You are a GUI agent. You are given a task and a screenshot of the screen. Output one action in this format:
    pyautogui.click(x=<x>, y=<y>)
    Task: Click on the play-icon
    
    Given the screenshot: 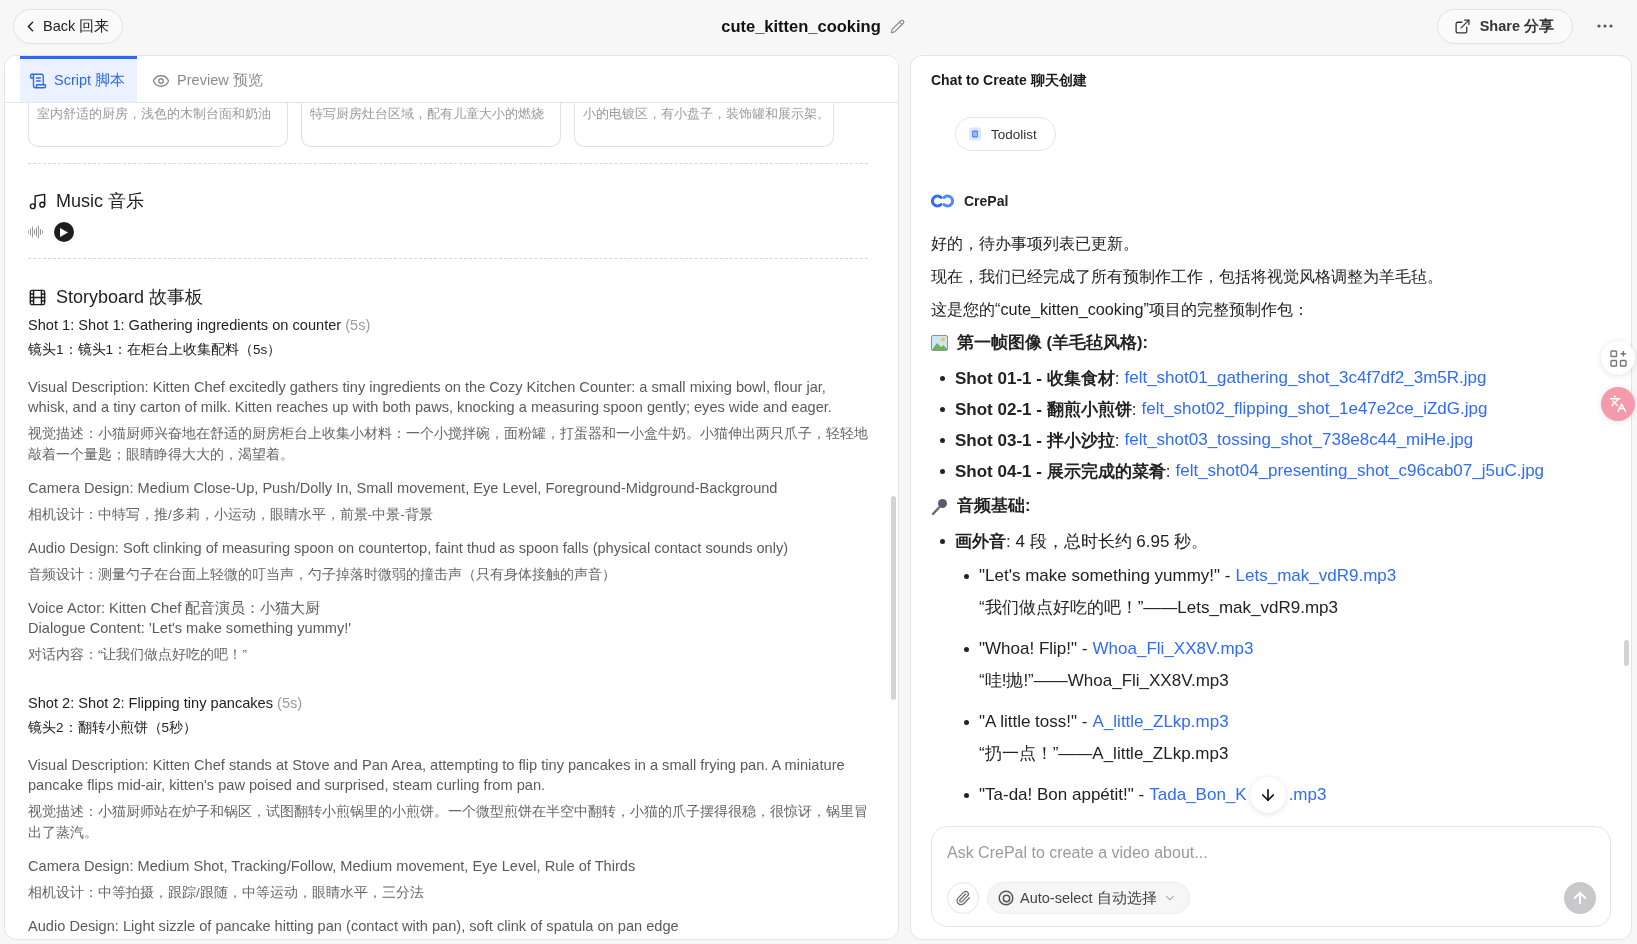 What is the action you would take?
    pyautogui.click(x=64, y=232)
    